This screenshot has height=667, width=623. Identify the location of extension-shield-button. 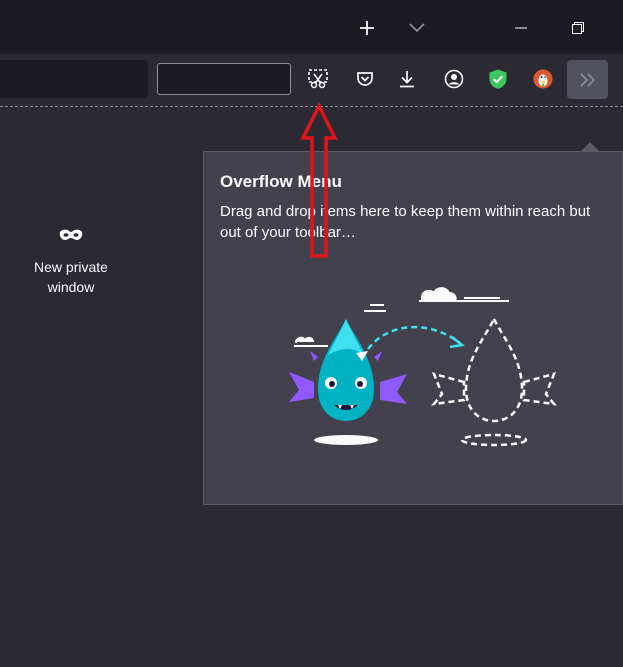
(498, 79).